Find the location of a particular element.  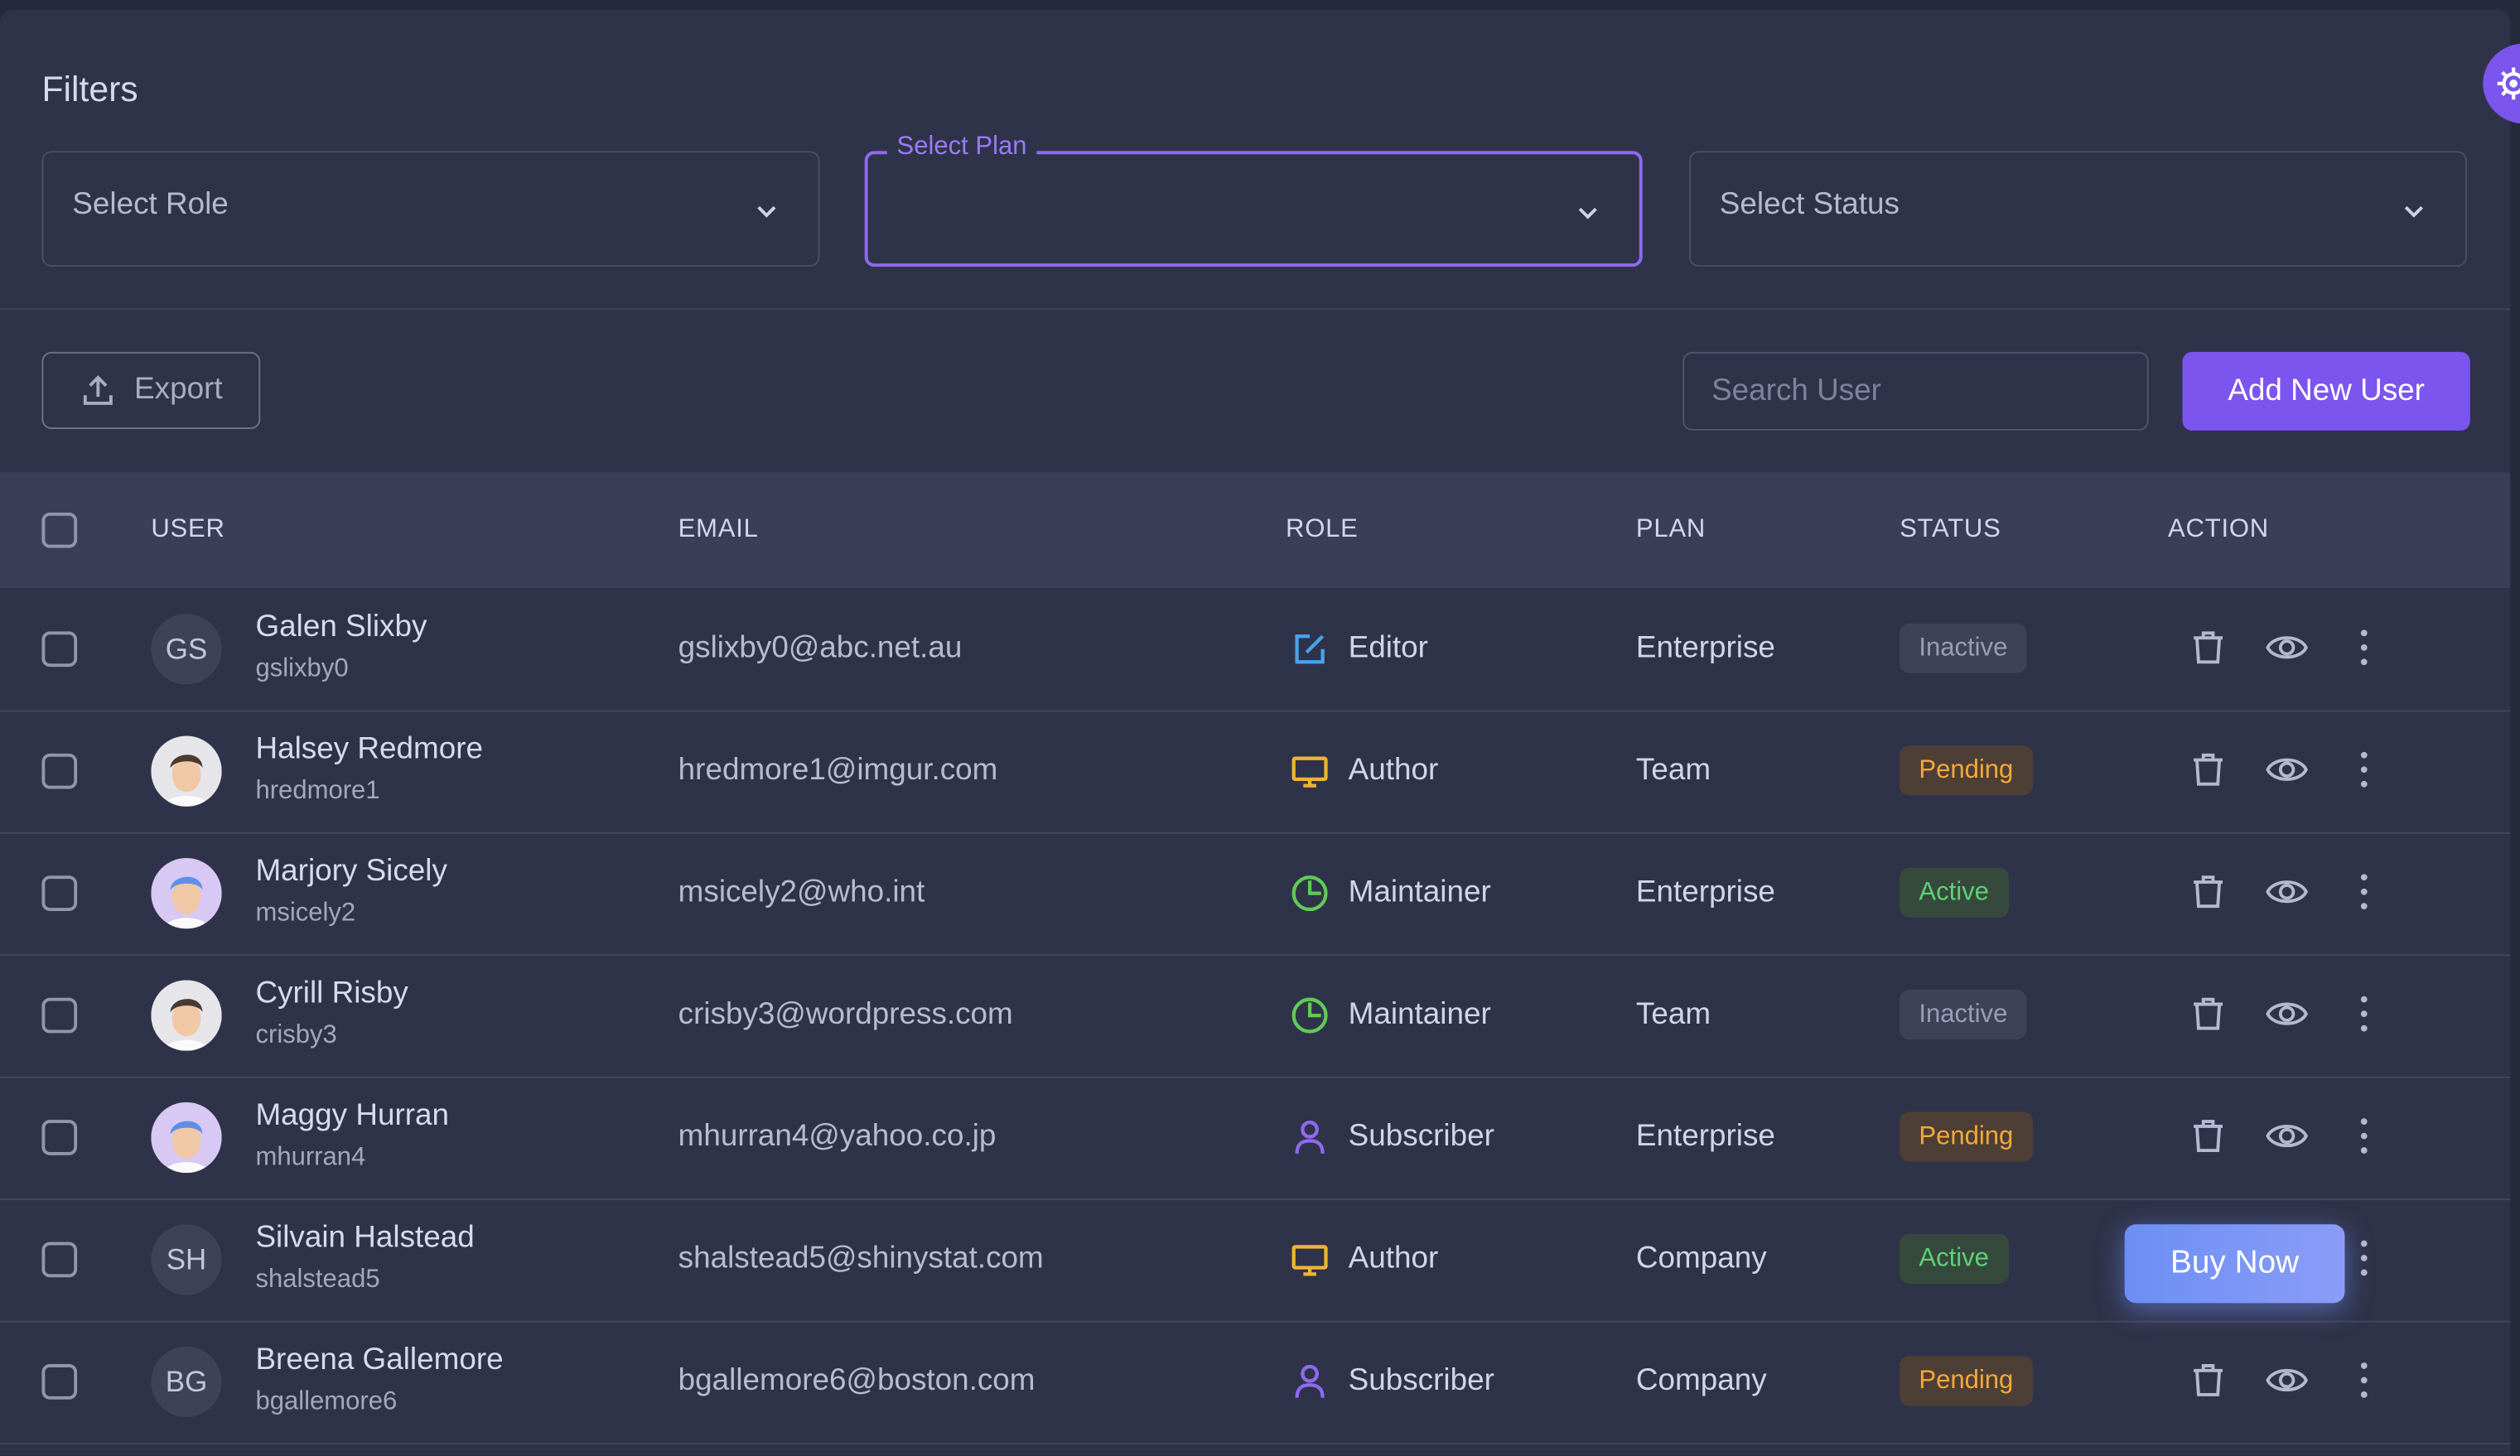

user-plan: Company is located at coordinates (1701, 1258).